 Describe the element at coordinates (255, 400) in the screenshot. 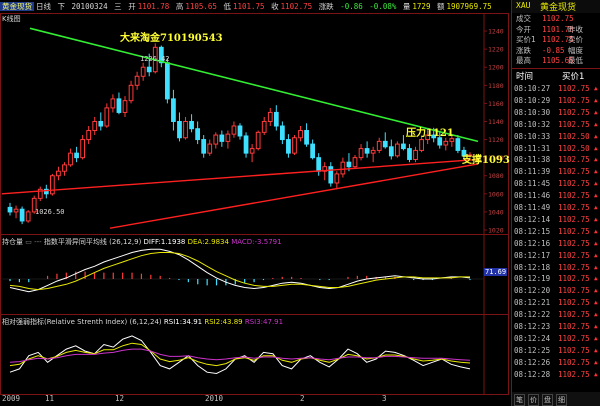

I see `x-axis: 2009 11 12 2010 2 3` at that location.